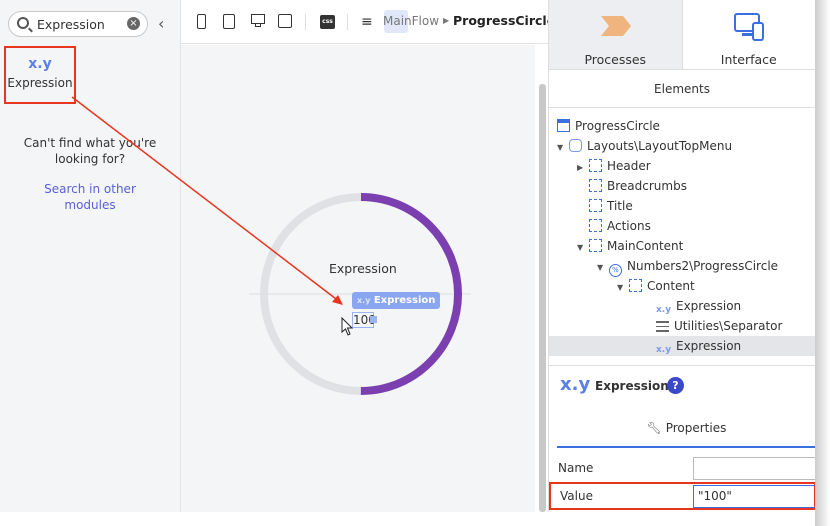  What do you see at coordinates (204, 22) in the screenshot?
I see `phone-view-icon` at bounding box center [204, 22].